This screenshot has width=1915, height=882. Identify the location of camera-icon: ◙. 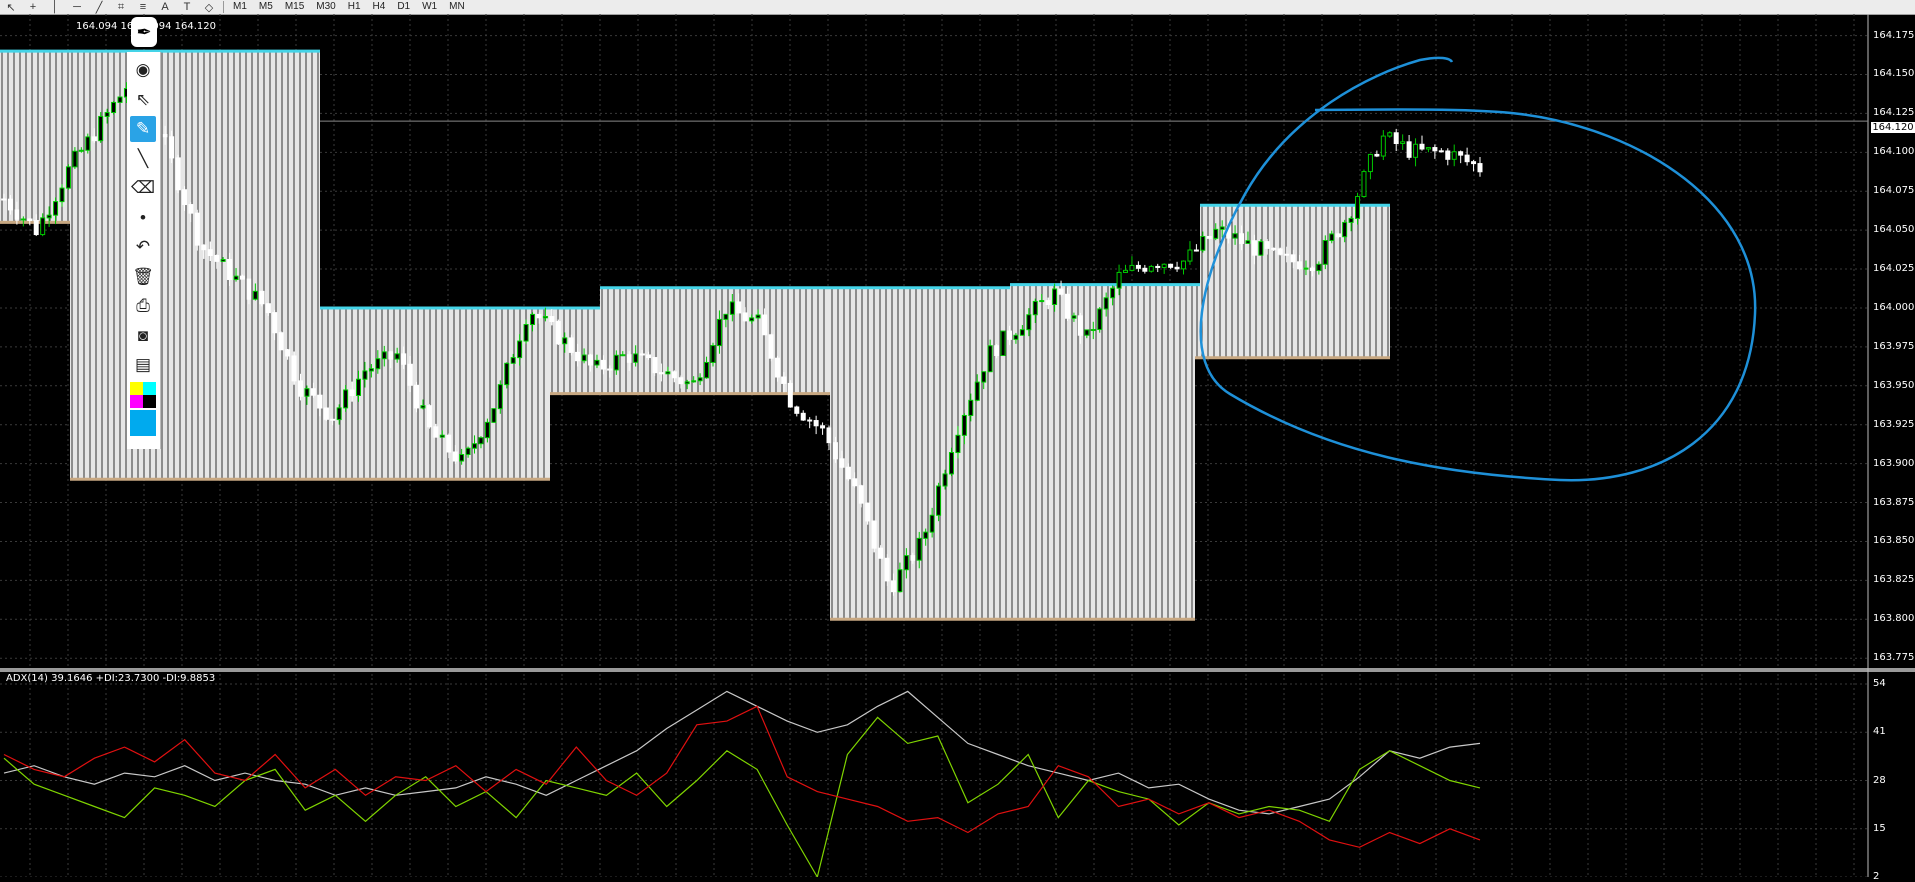
(143, 336).